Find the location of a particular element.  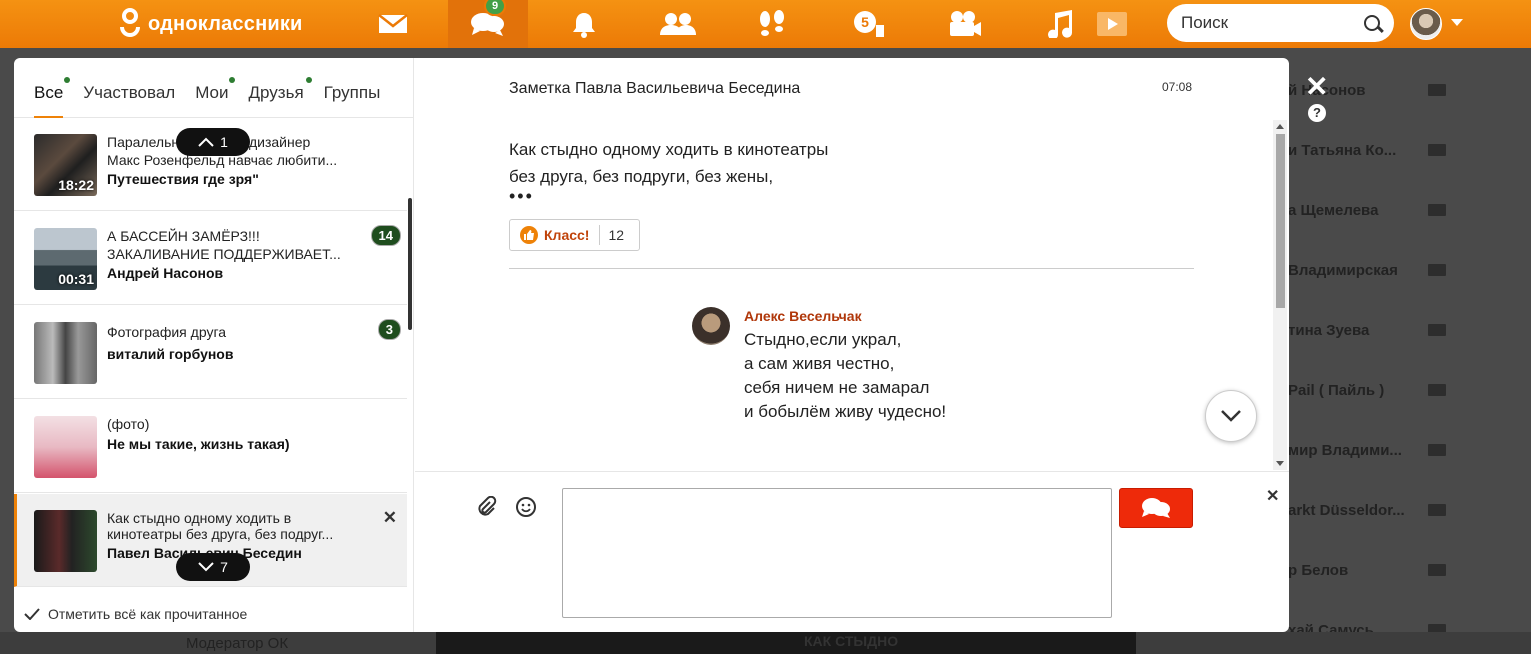

scroll-to-bottom-button is located at coordinates (1231, 416).